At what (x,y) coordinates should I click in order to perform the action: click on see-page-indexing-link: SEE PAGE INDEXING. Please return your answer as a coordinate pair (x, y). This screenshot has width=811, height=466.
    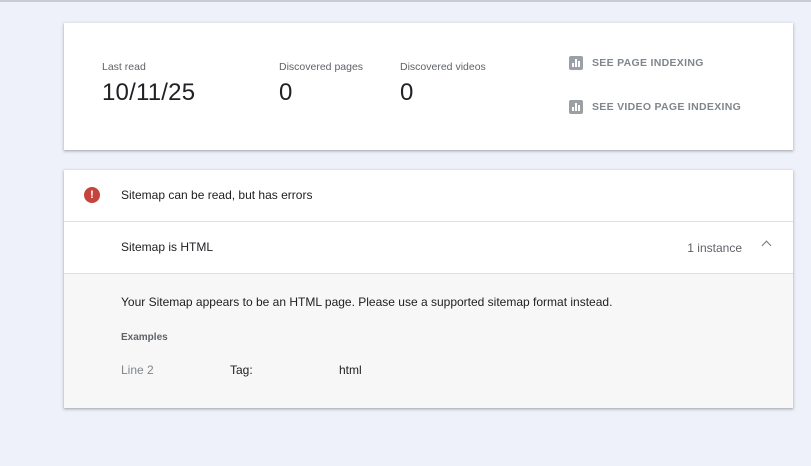
    Looking at the image, I should click on (636, 63).